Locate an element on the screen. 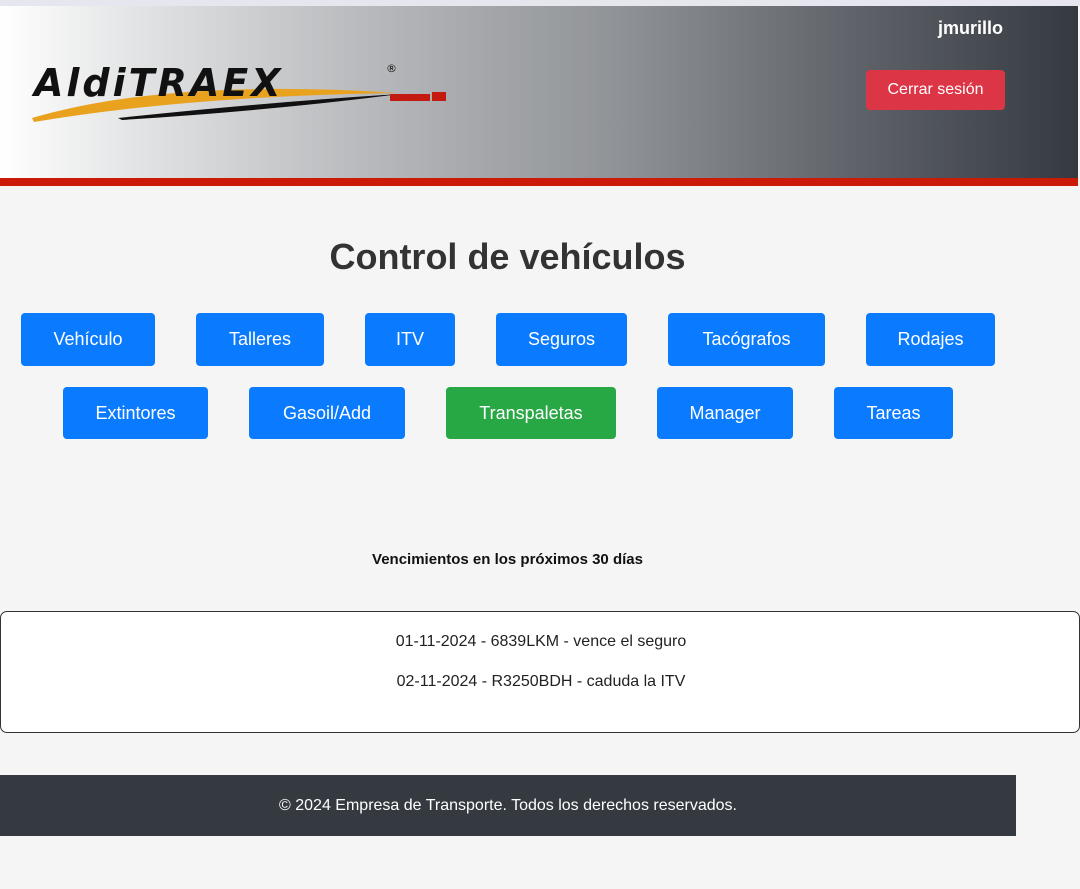 The height and width of the screenshot is (889, 1080). company-logo: AldiTRAEX ® is located at coordinates (243, 91).